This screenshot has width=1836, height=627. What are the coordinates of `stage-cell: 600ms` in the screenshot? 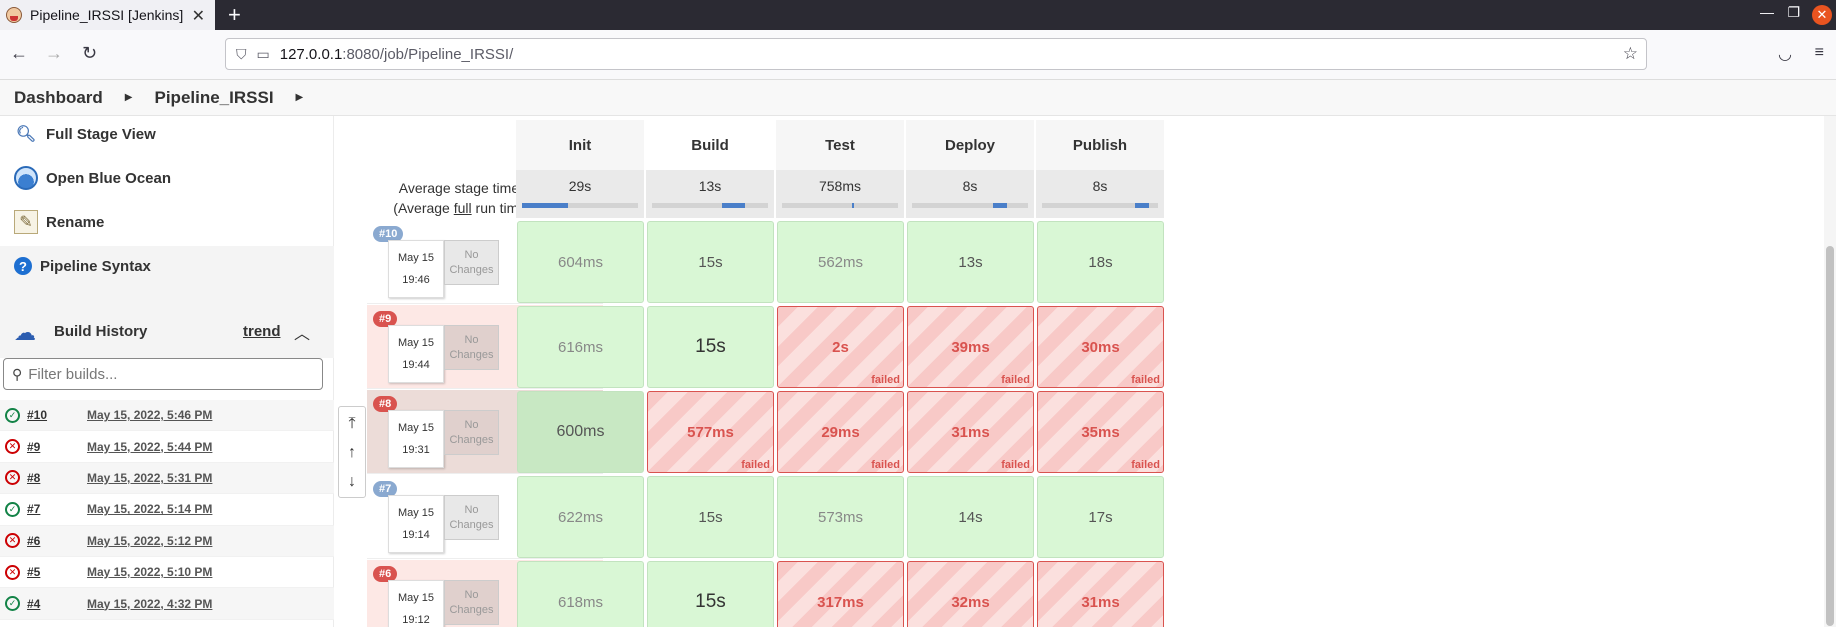 It's located at (580, 432).